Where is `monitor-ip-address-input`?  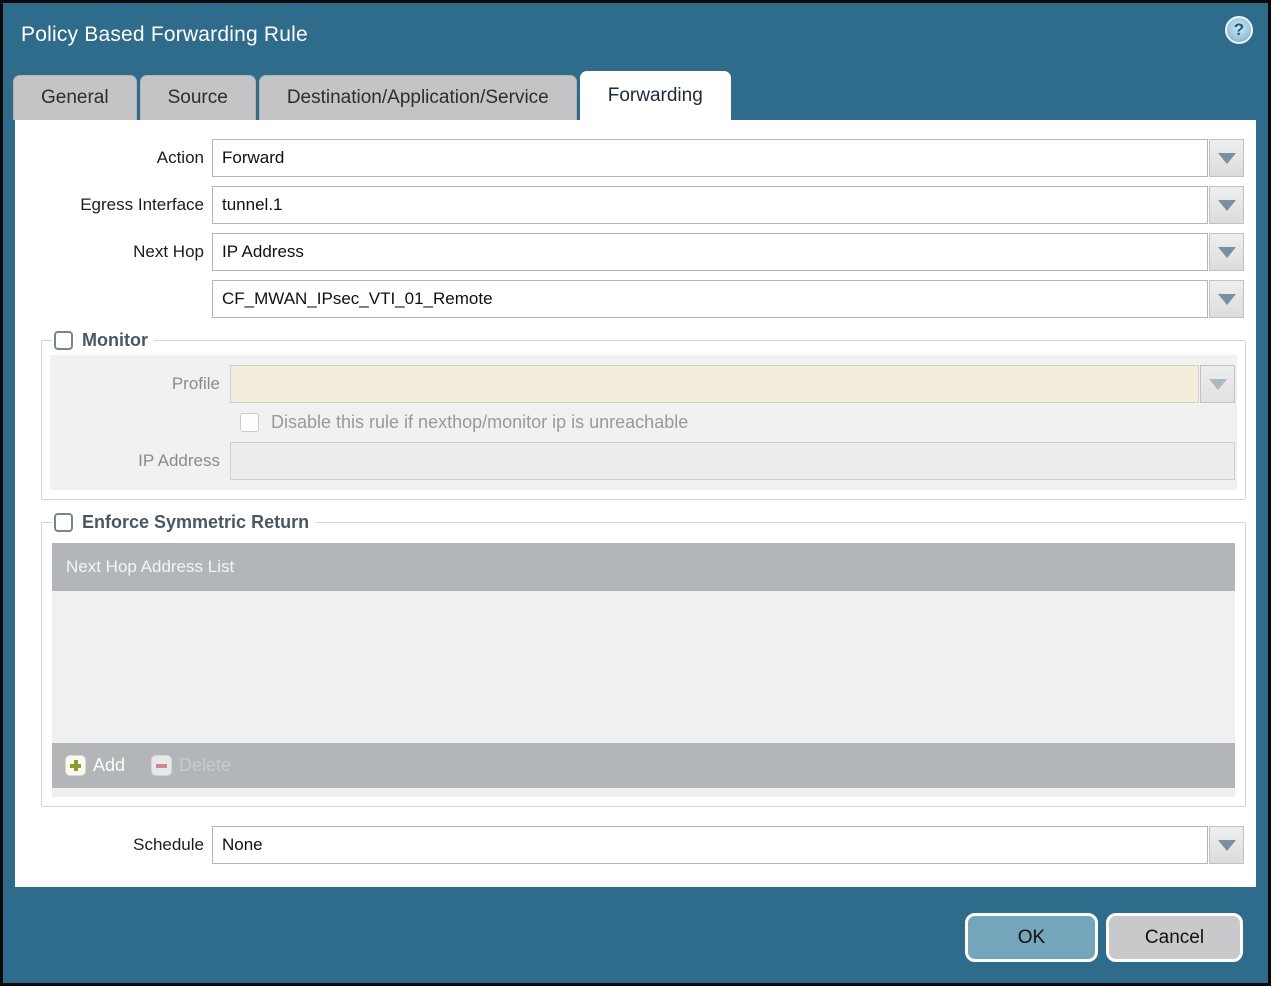 monitor-ip-address-input is located at coordinates (732, 461).